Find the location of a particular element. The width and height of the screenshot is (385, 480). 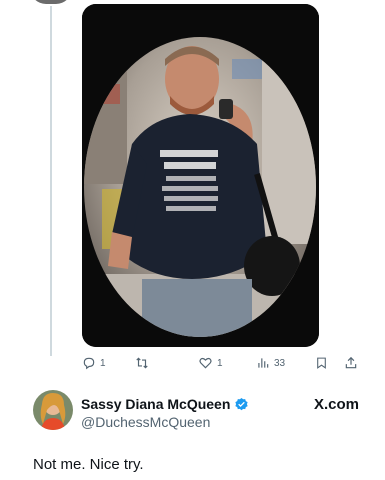

previous-author-avatar is located at coordinates (51, 2).